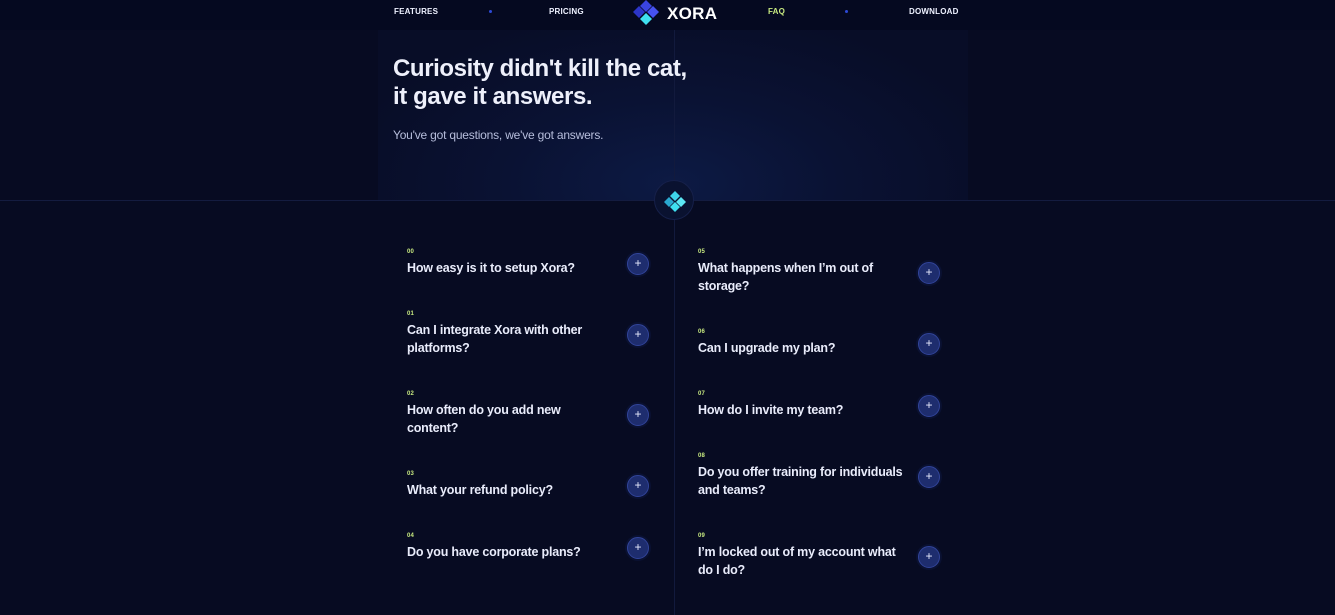  Describe the element at coordinates (674, 322) in the screenshot. I see `center-divider` at that location.